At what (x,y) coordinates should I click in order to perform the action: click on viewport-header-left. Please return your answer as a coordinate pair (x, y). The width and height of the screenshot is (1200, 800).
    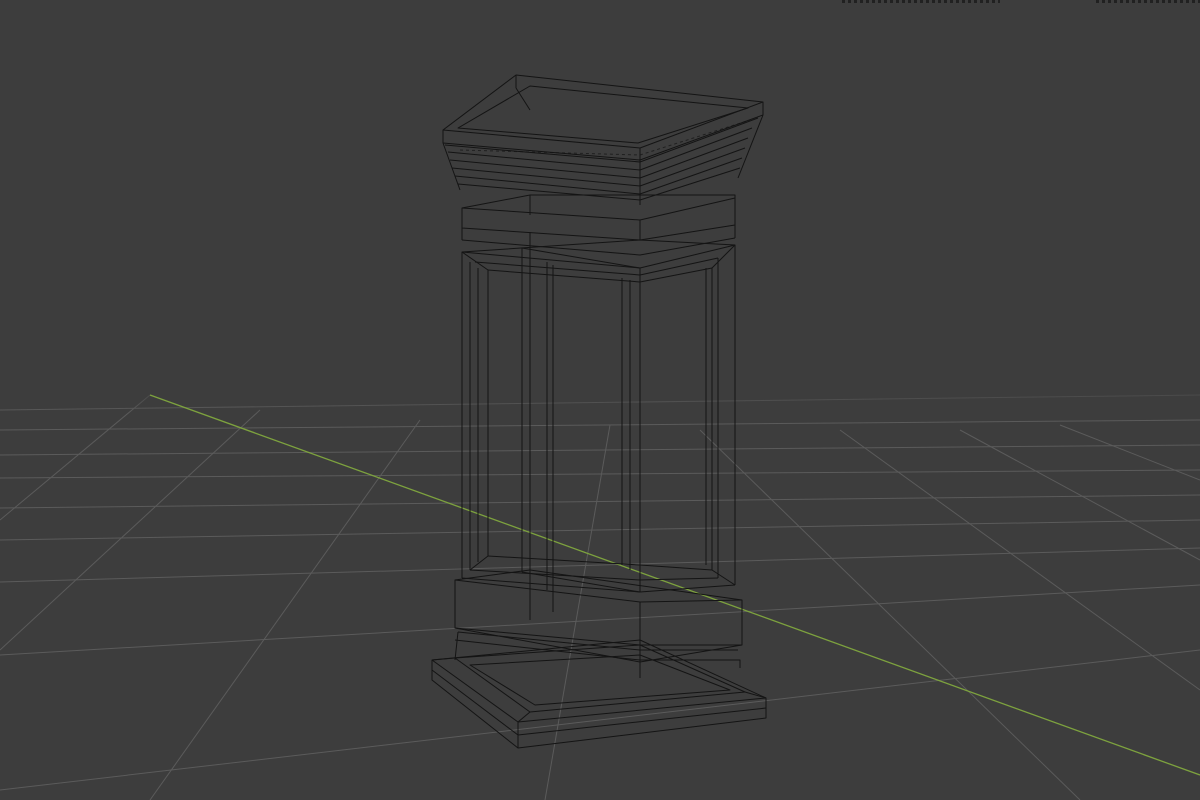
    Looking at the image, I should click on (921, 1).